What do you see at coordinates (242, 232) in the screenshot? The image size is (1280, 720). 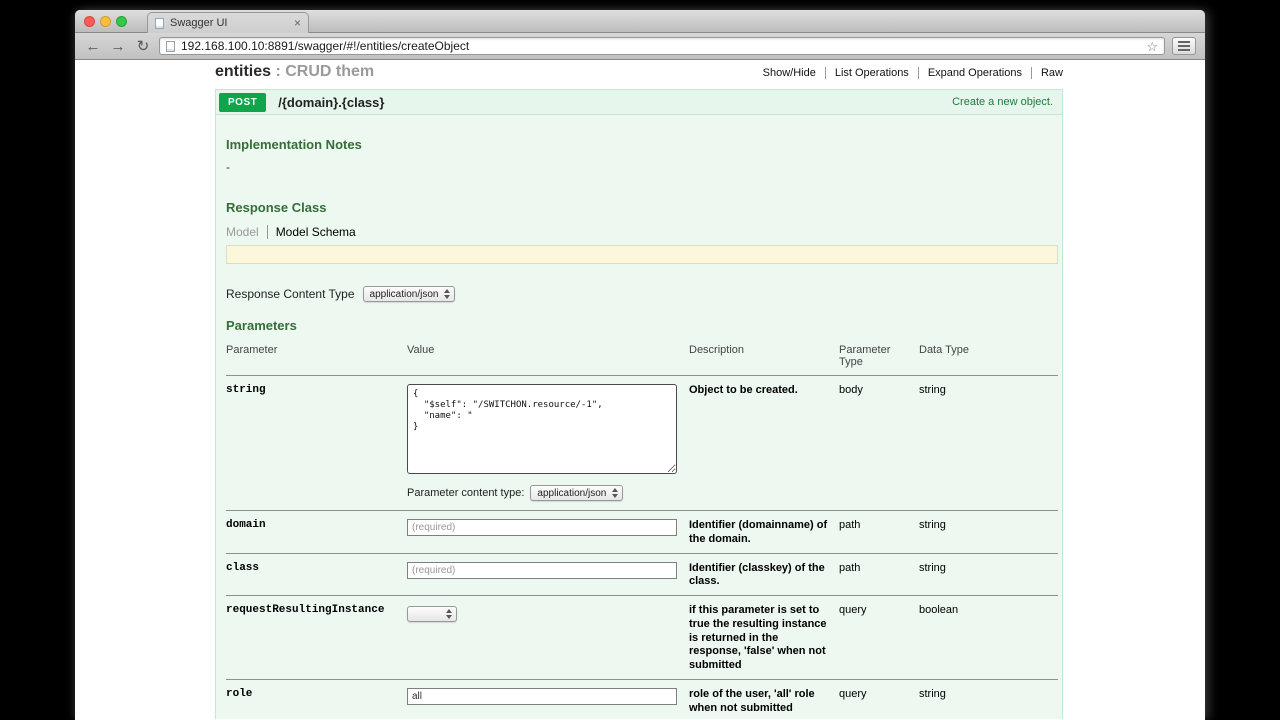 I see `tab-model: Model` at bounding box center [242, 232].